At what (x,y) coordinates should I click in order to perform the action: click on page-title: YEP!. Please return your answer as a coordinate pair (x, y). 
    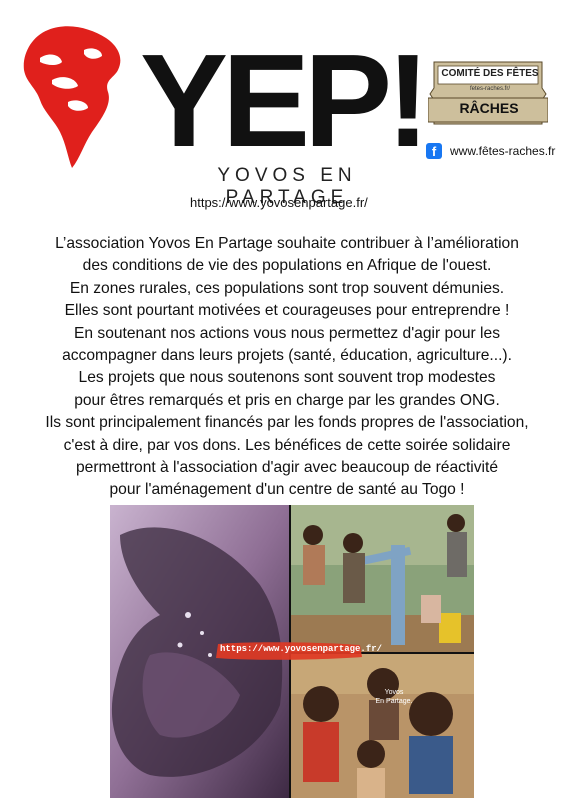
    Looking at the image, I should click on (282, 97).